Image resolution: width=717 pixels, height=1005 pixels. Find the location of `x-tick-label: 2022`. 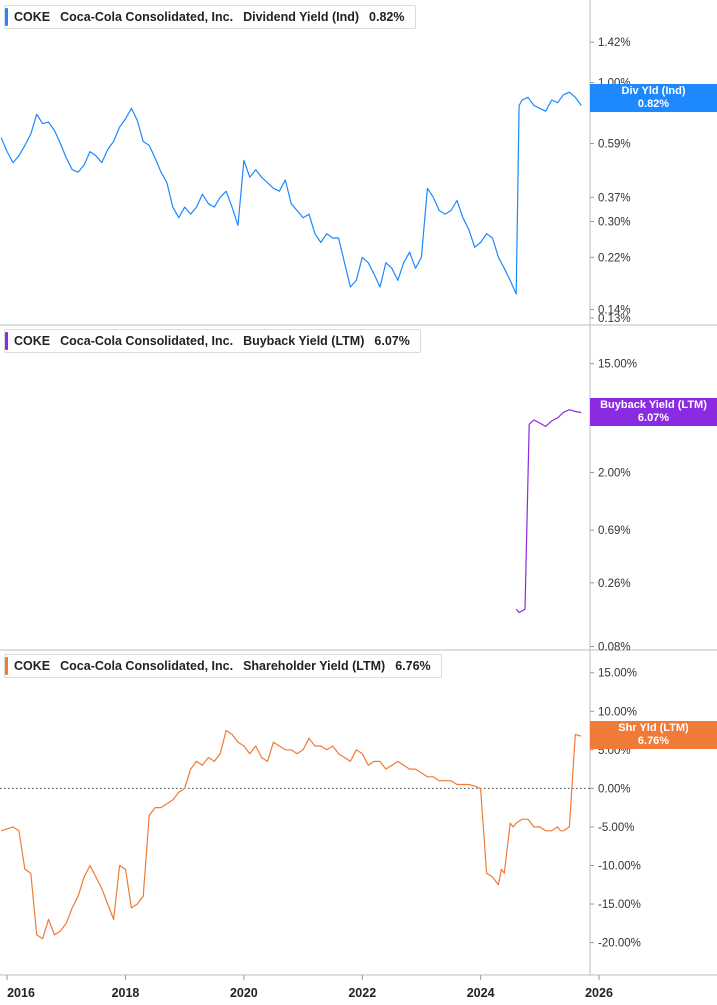

x-tick-label: 2022 is located at coordinates (362, 993).